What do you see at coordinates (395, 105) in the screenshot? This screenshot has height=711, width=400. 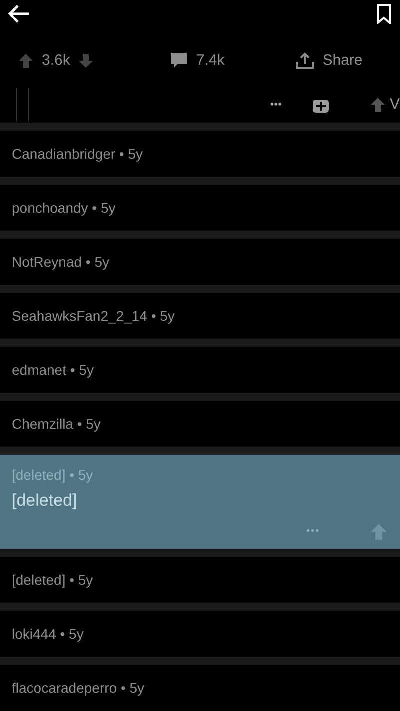 I see `cut-label: V` at bounding box center [395, 105].